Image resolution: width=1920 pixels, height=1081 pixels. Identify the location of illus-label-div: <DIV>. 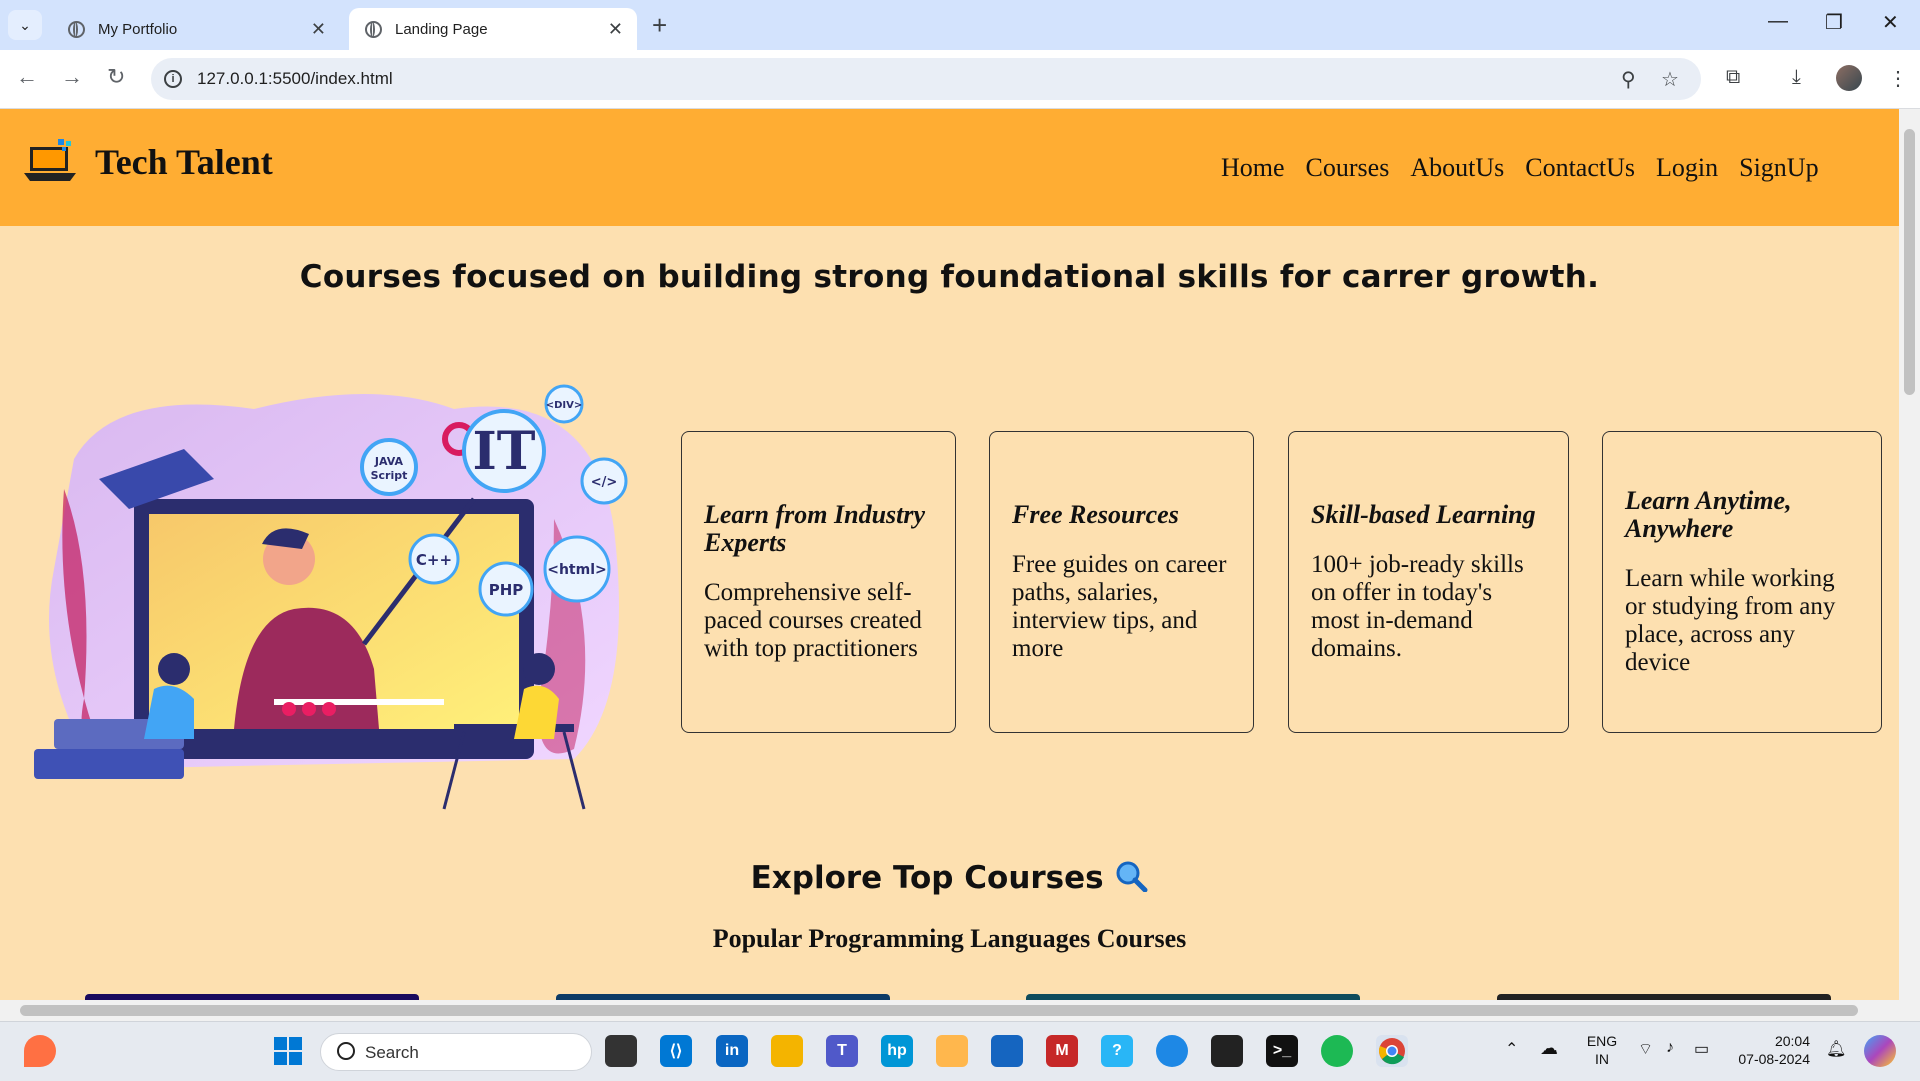
(564, 405).